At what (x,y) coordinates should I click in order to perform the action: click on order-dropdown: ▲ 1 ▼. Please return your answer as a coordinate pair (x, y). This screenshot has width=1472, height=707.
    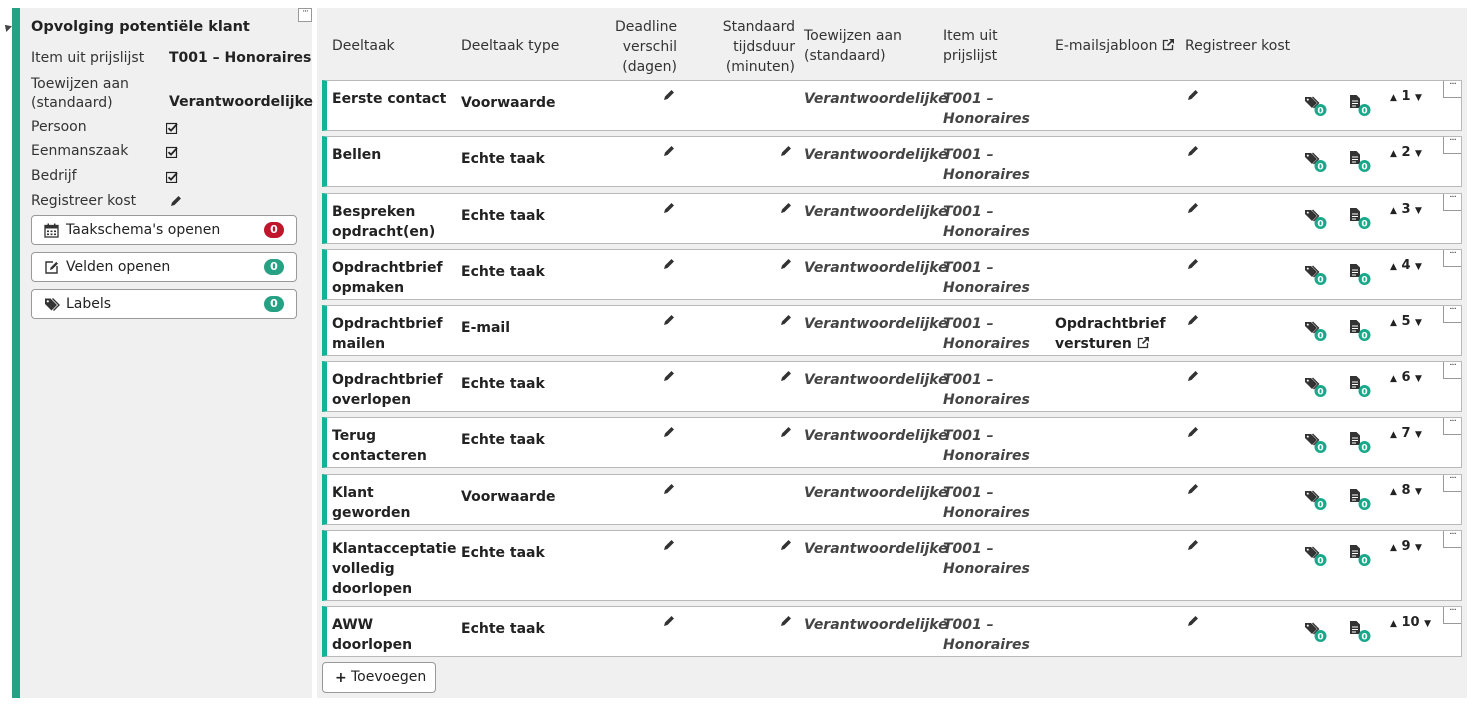
    Looking at the image, I should click on (1406, 96).